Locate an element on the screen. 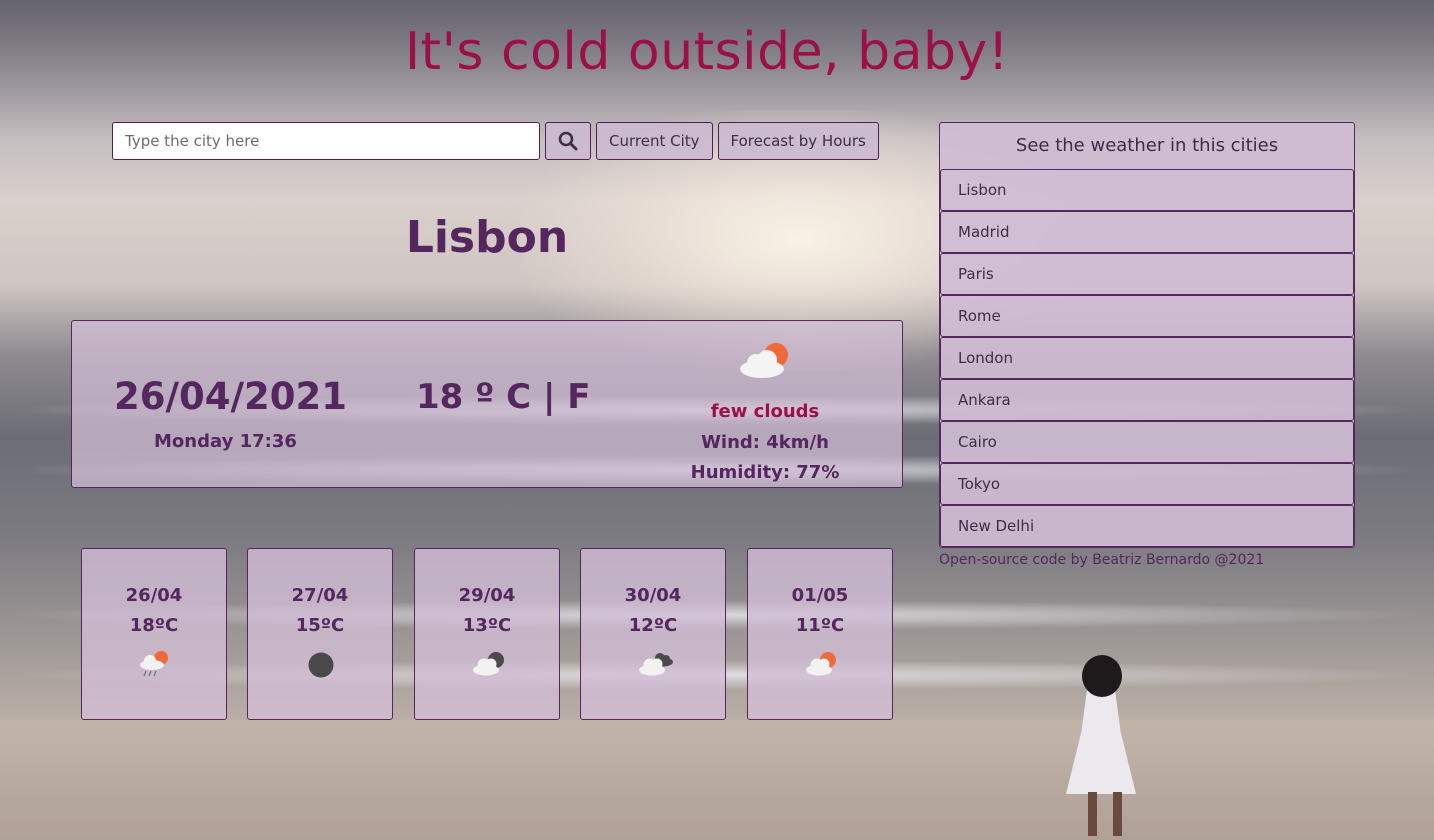  forecast-card: 29/04 13ºC is located at coordinates (487, 634).